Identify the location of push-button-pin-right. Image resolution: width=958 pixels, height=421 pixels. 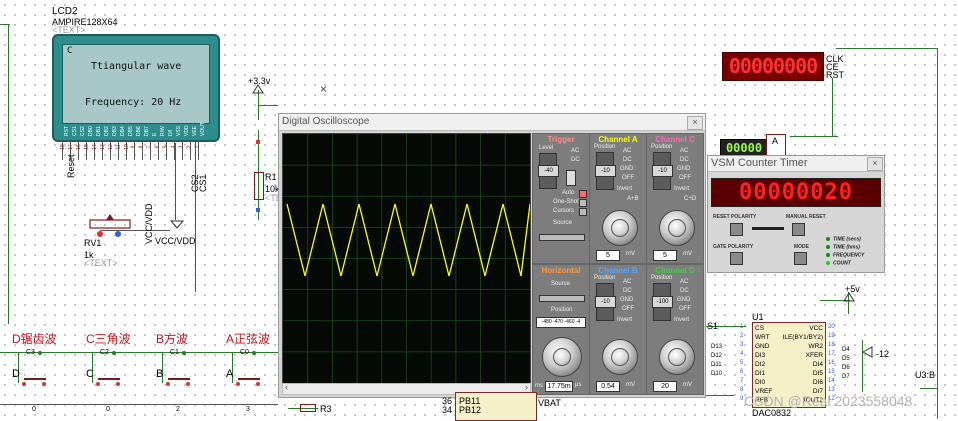
(118, 384).